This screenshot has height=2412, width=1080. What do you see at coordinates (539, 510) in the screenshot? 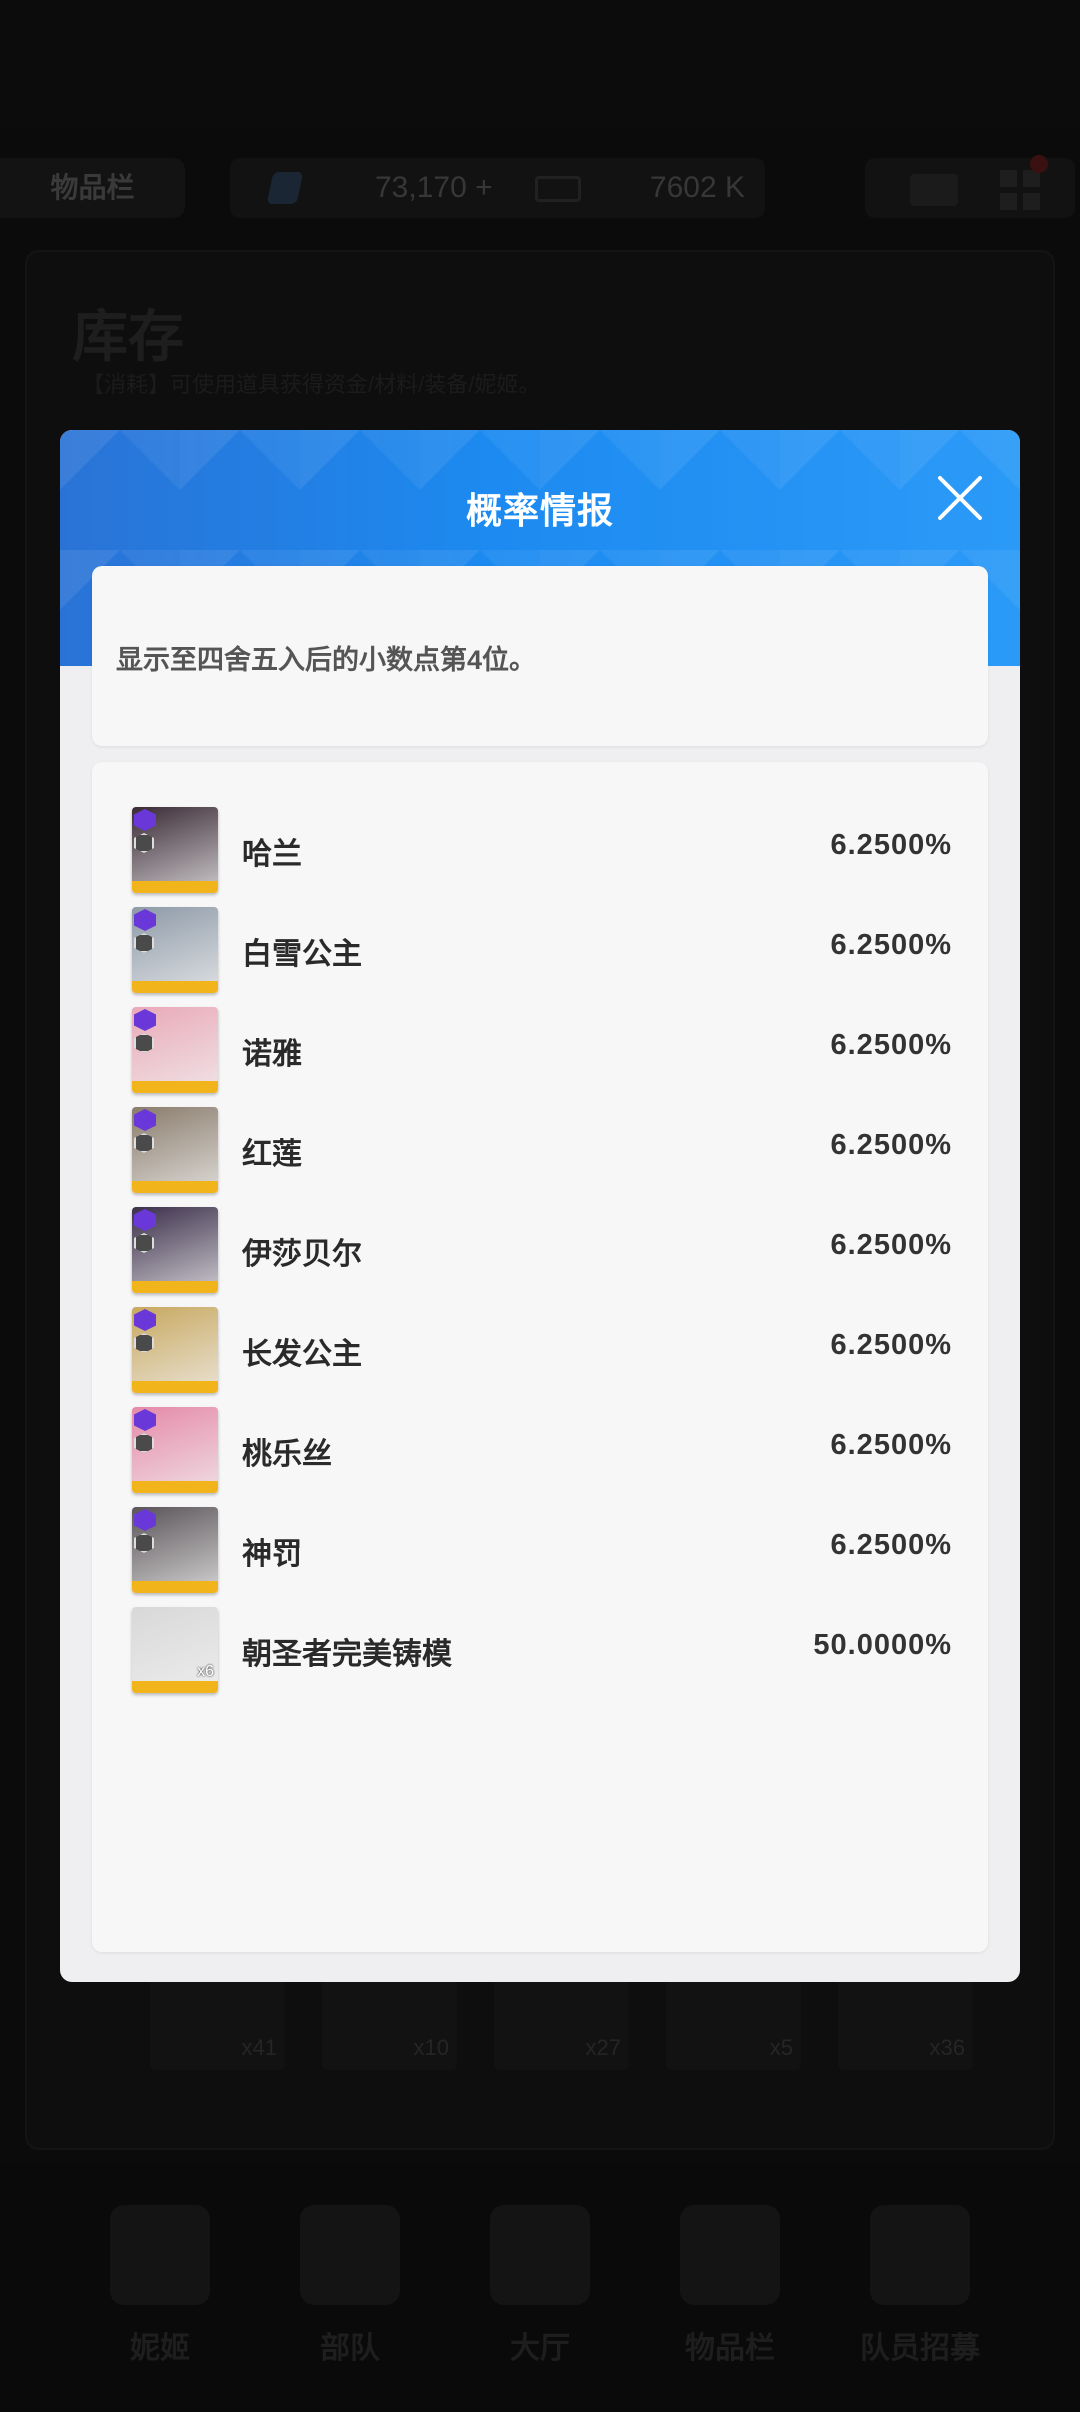
I see `modal-title: 概率情报` at bounding box center [539, 510].